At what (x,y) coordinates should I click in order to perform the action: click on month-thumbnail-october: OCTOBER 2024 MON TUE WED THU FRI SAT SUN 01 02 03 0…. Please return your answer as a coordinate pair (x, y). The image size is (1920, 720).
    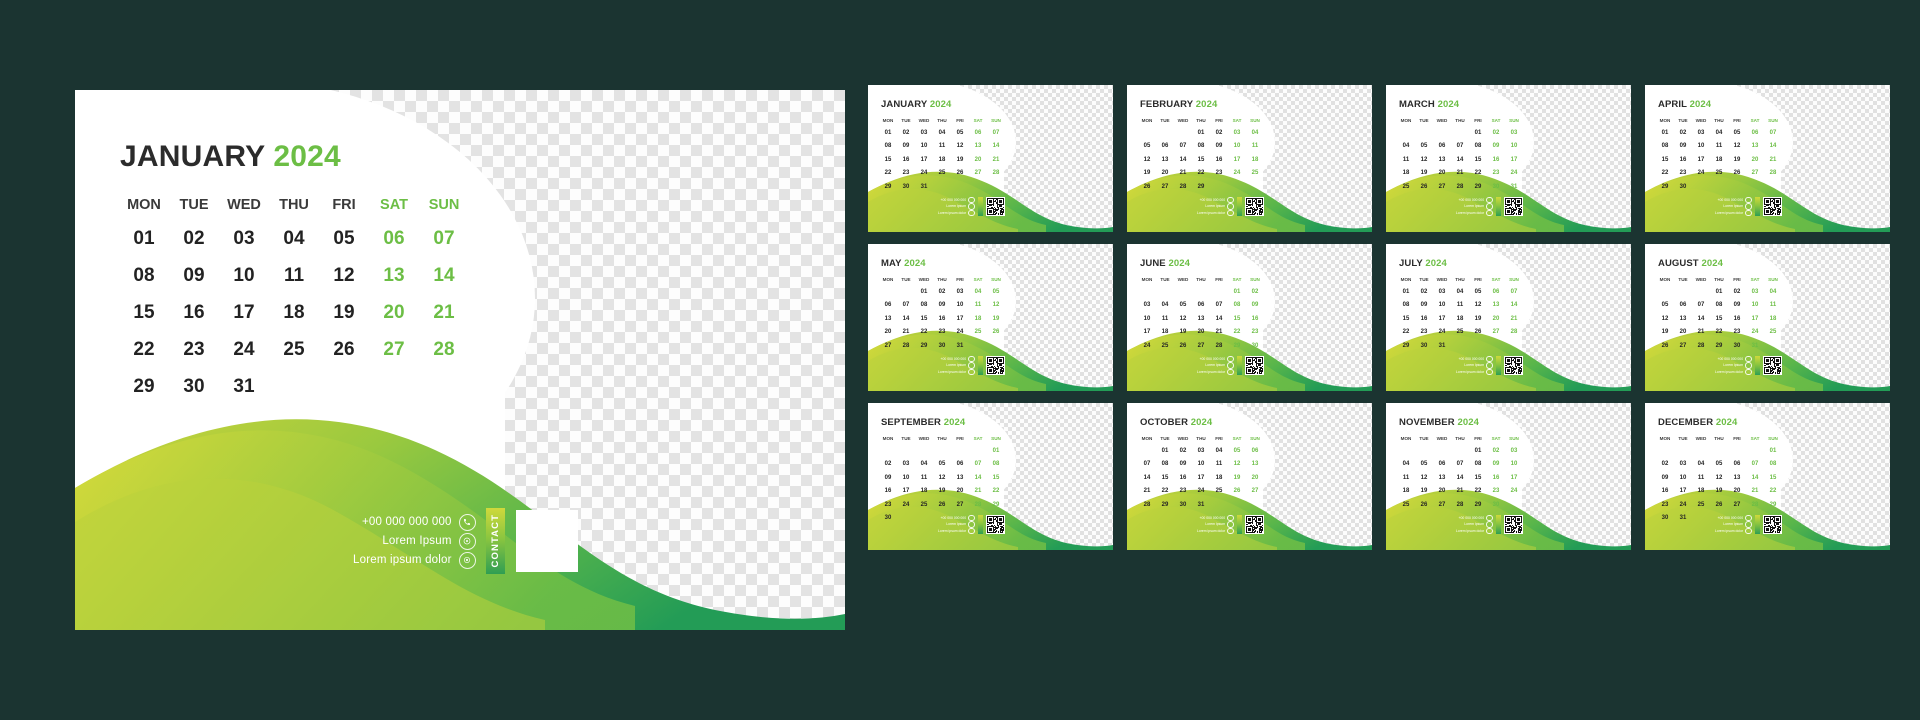
    Looking at the image, I should click on (1249, 476).